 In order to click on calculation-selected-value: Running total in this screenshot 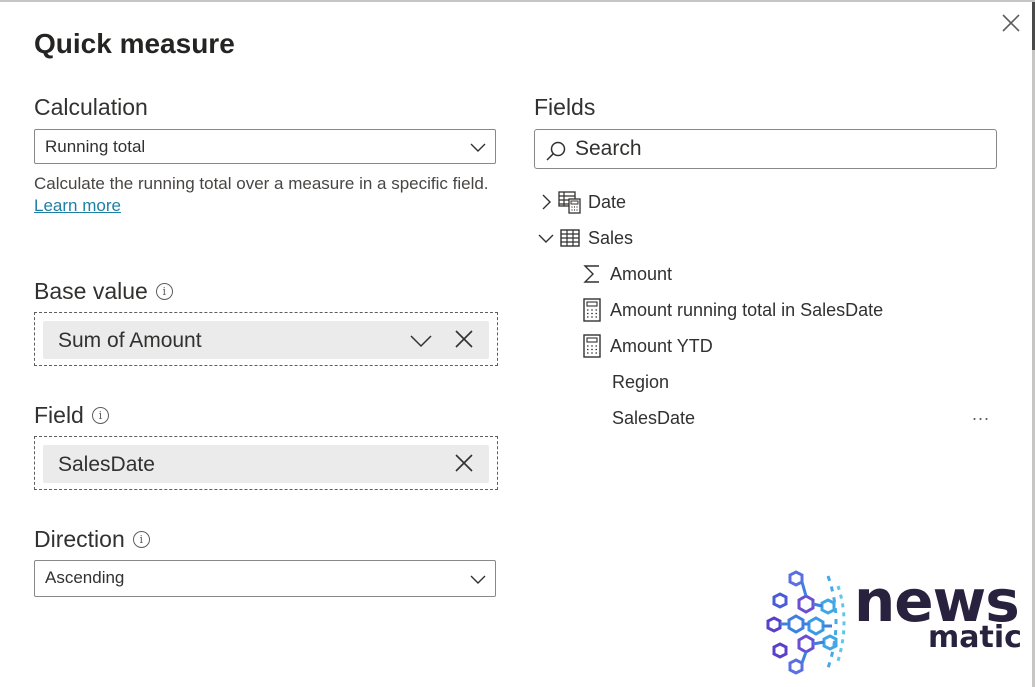, I will do `click(95, 146)`.